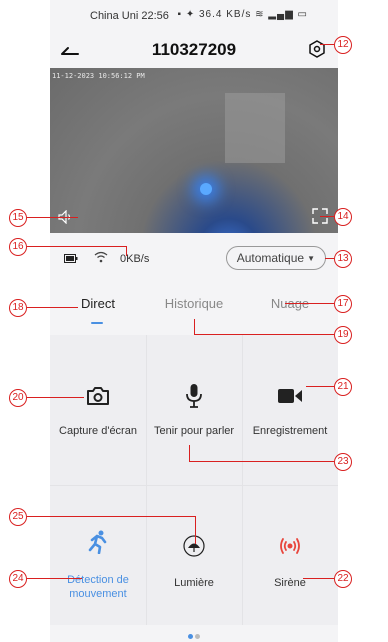 Image resolution: width=388 pixels, height=642 pixels. Describe the element at coordinates (242, 14) in the screenshot. I see `status-indicators: ▪ ✦ 36.4 KB/s ≋ ▂▄▆ ▭` at that location.